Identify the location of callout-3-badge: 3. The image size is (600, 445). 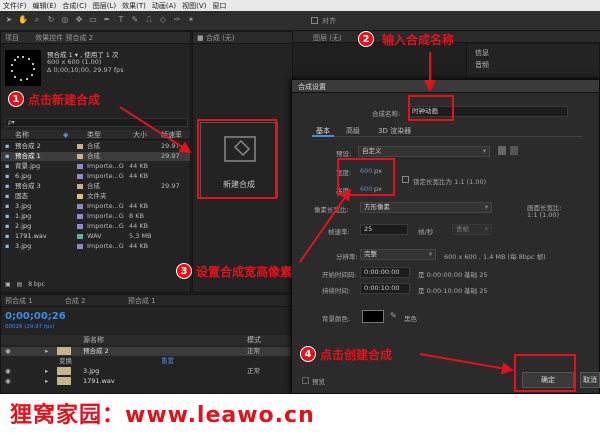
(184, 271).